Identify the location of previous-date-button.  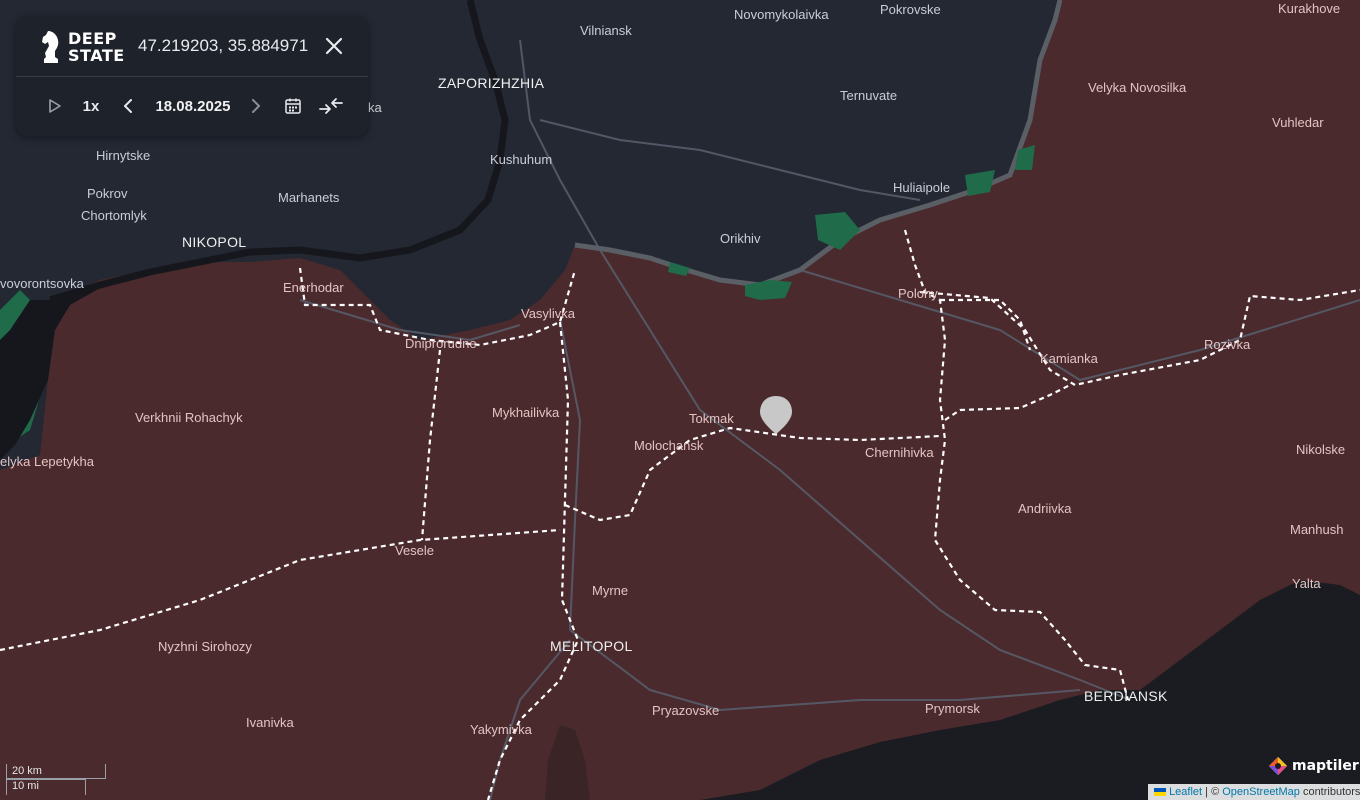
(128, 106).